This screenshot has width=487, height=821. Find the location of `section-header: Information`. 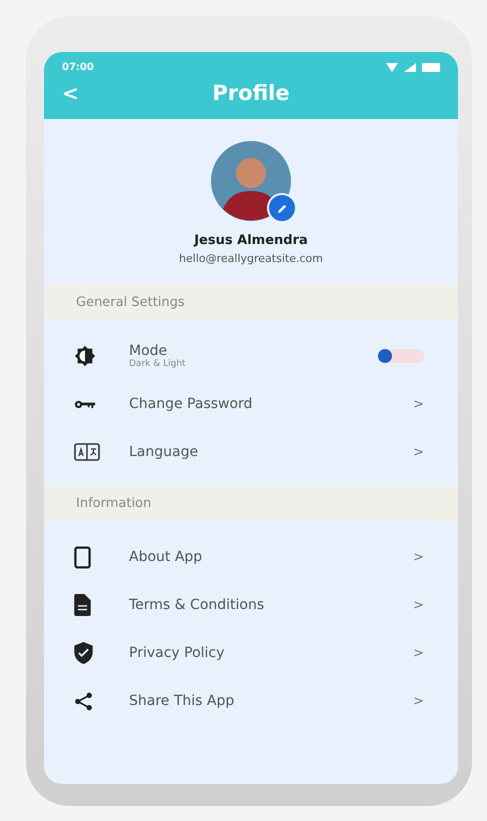

section-header: Information is located at coordinates (251, 503).